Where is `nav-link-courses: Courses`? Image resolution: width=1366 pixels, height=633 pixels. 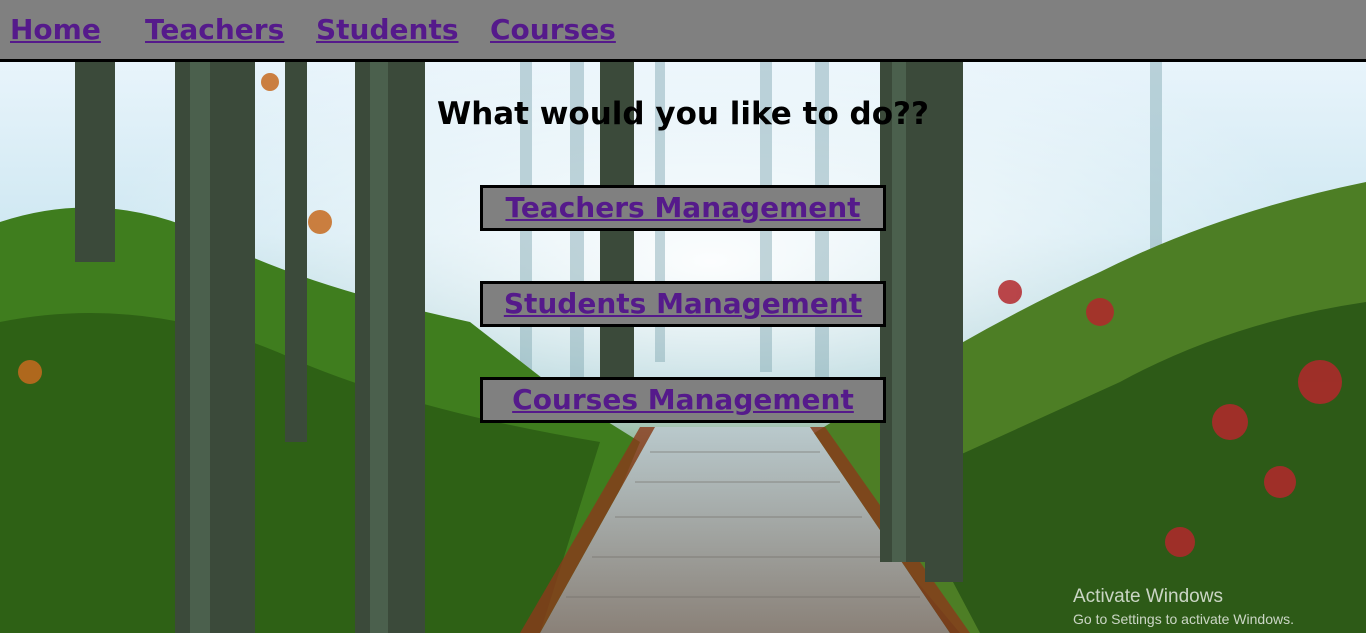
nav-link-courses: Courses is located at coordinates (553, 30).